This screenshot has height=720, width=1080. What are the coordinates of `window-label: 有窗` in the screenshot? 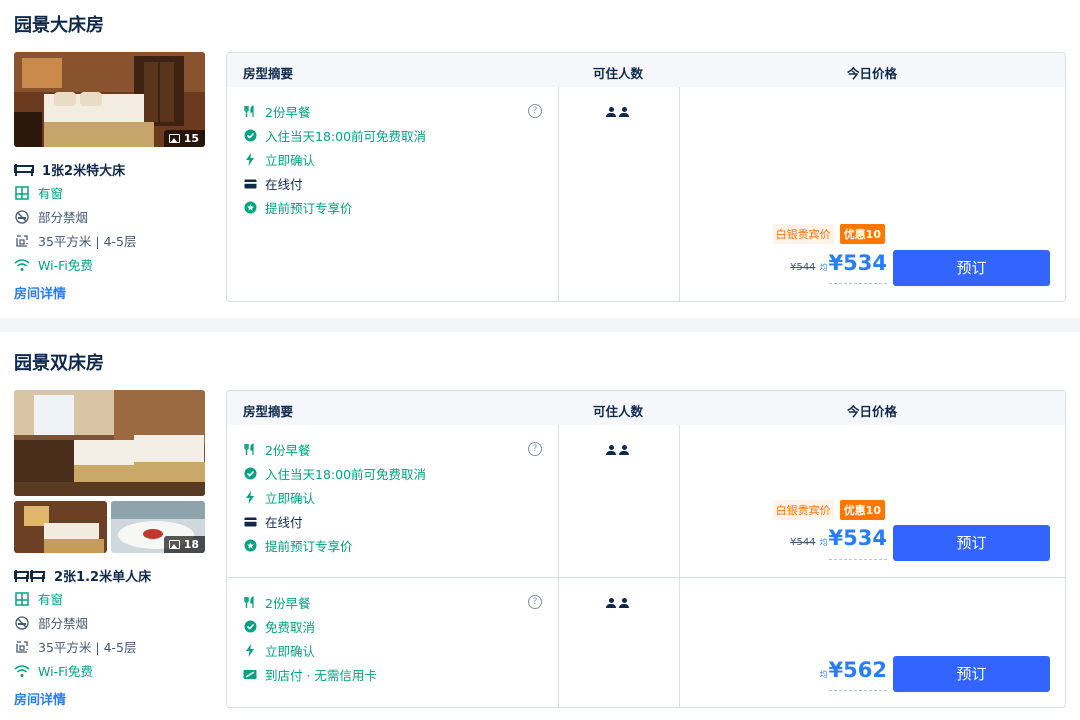 It's located at (51, 599).